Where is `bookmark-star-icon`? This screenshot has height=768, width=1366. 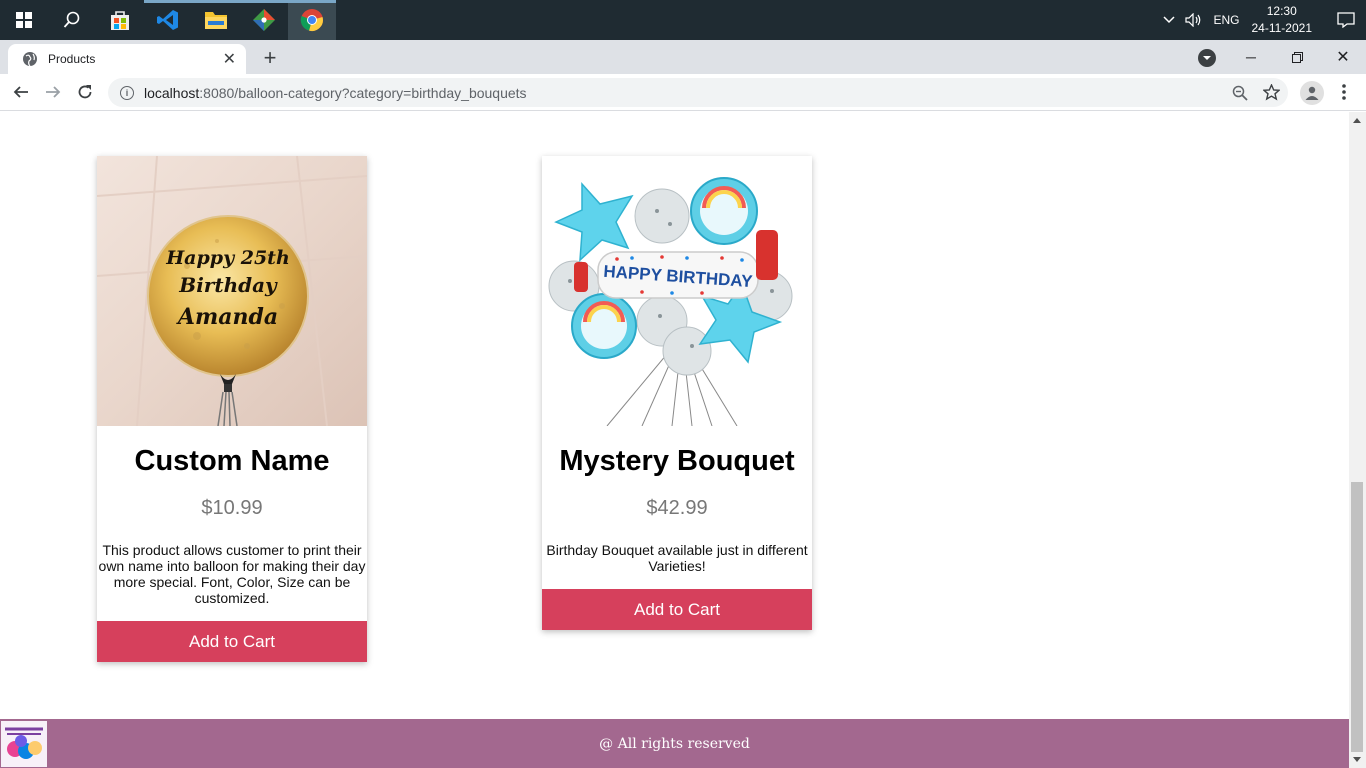
bookmark-star-icon is located at coordinates (1271, 92).